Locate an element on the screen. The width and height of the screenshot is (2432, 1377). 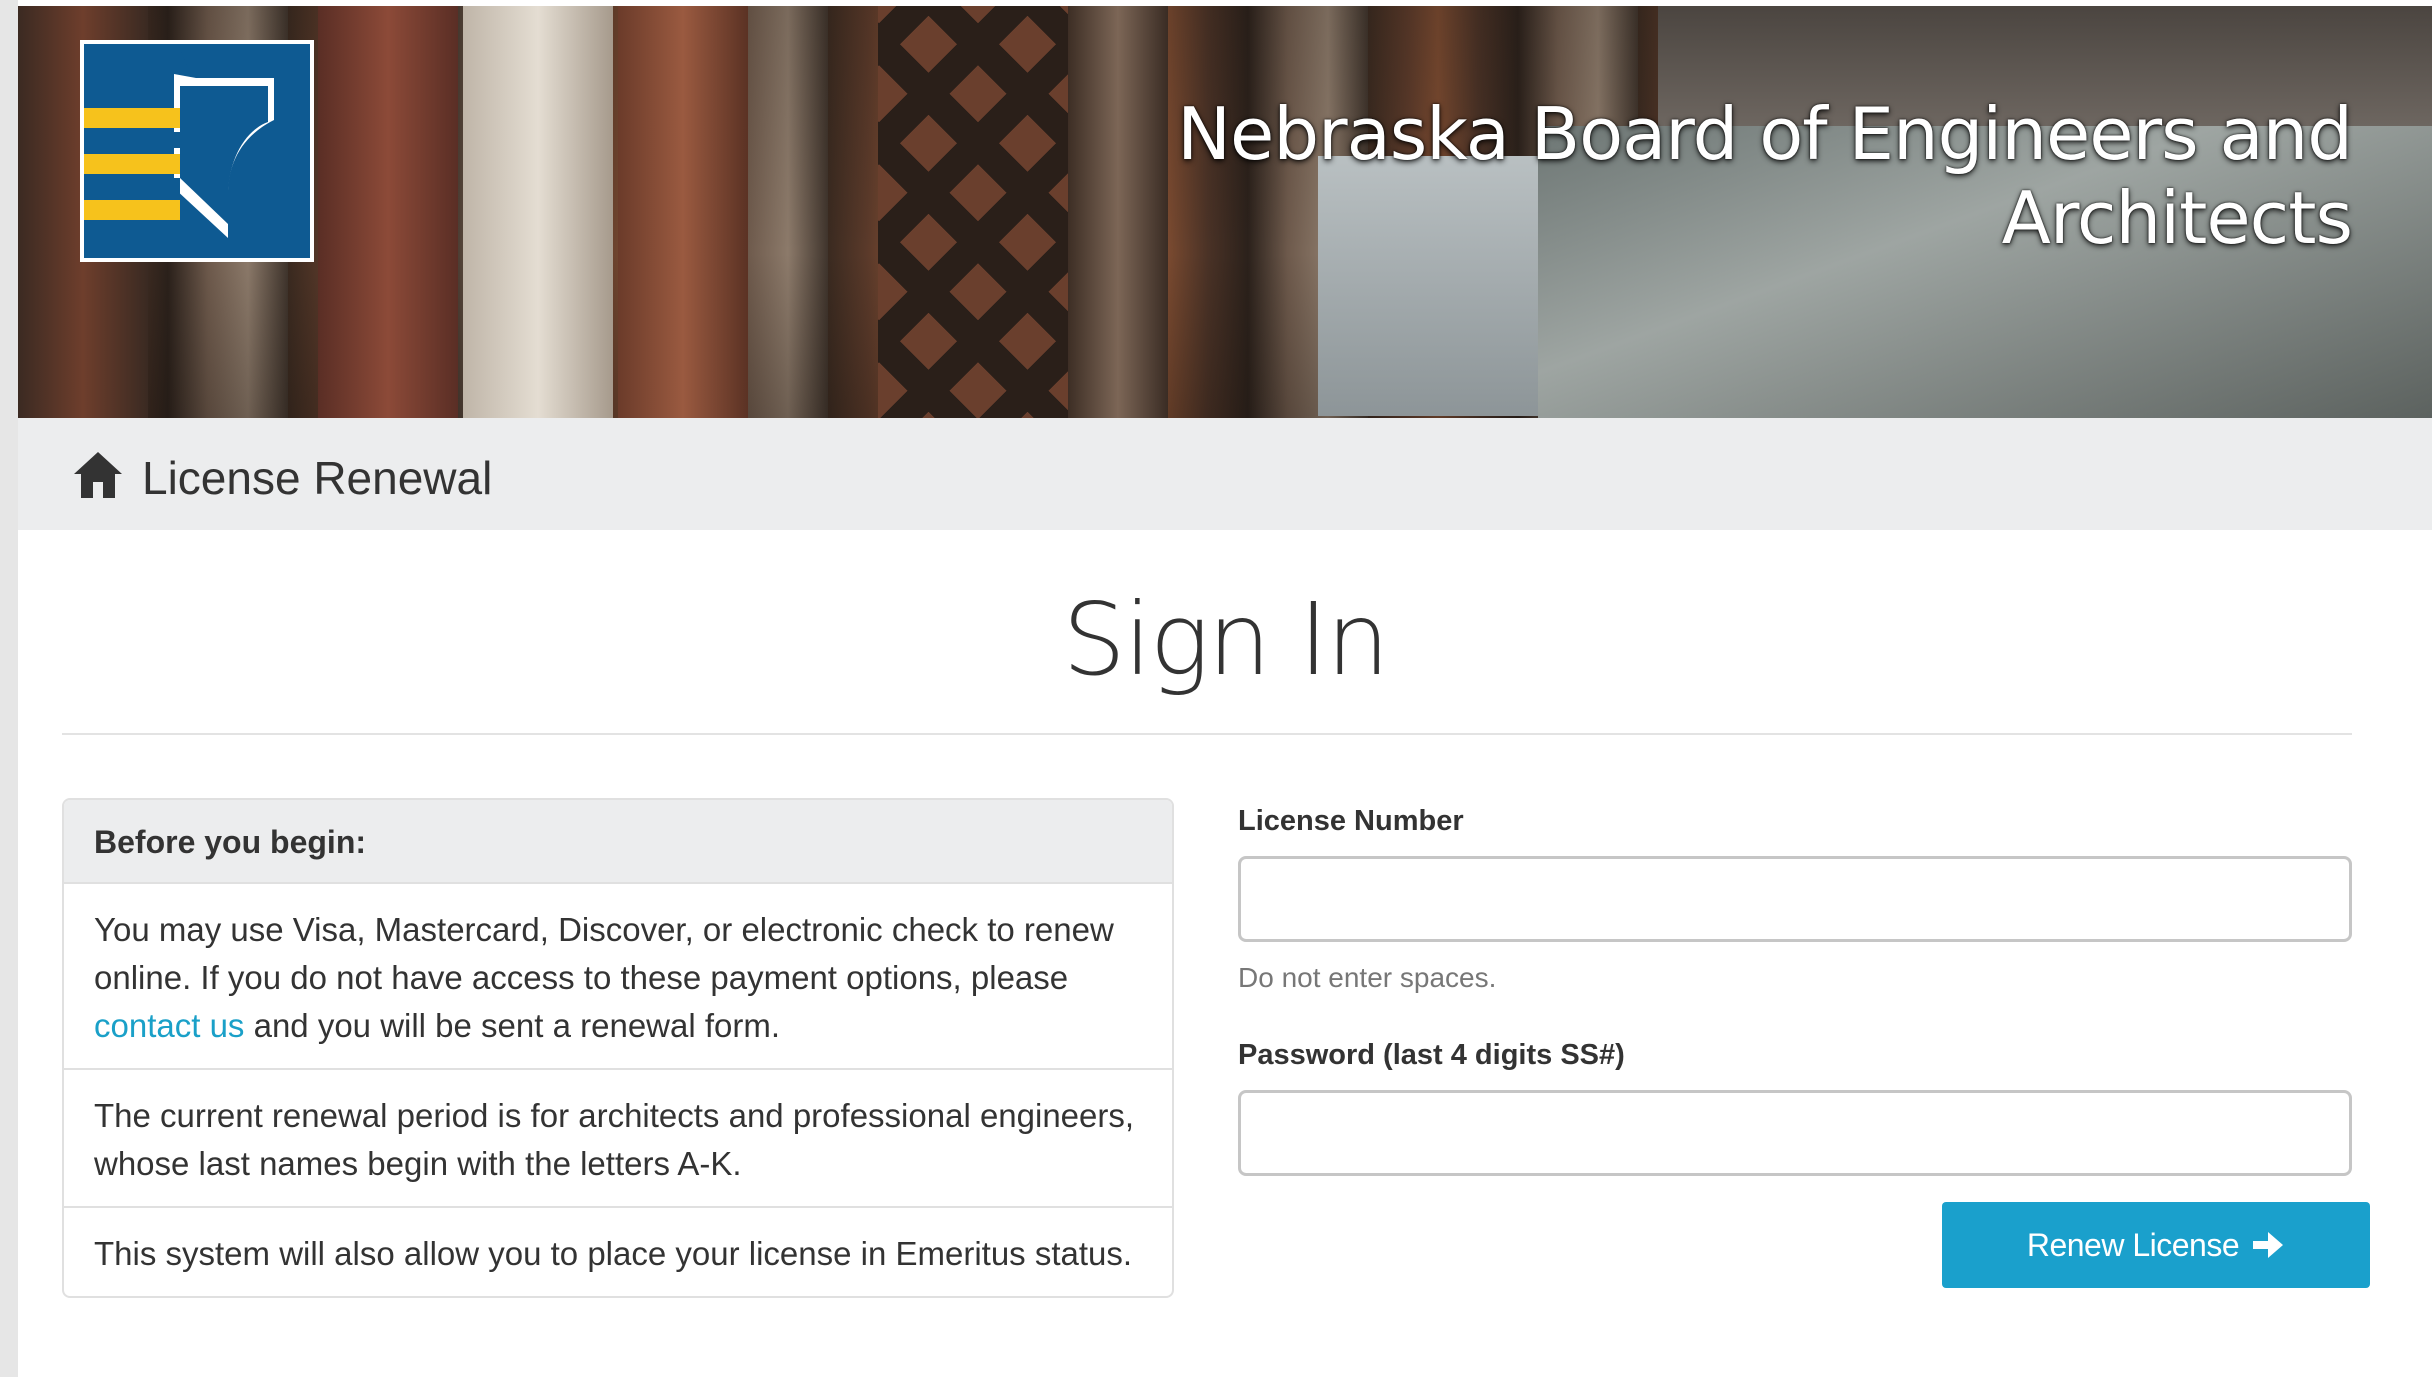
password-input is located at coordinates (1795, 1133).